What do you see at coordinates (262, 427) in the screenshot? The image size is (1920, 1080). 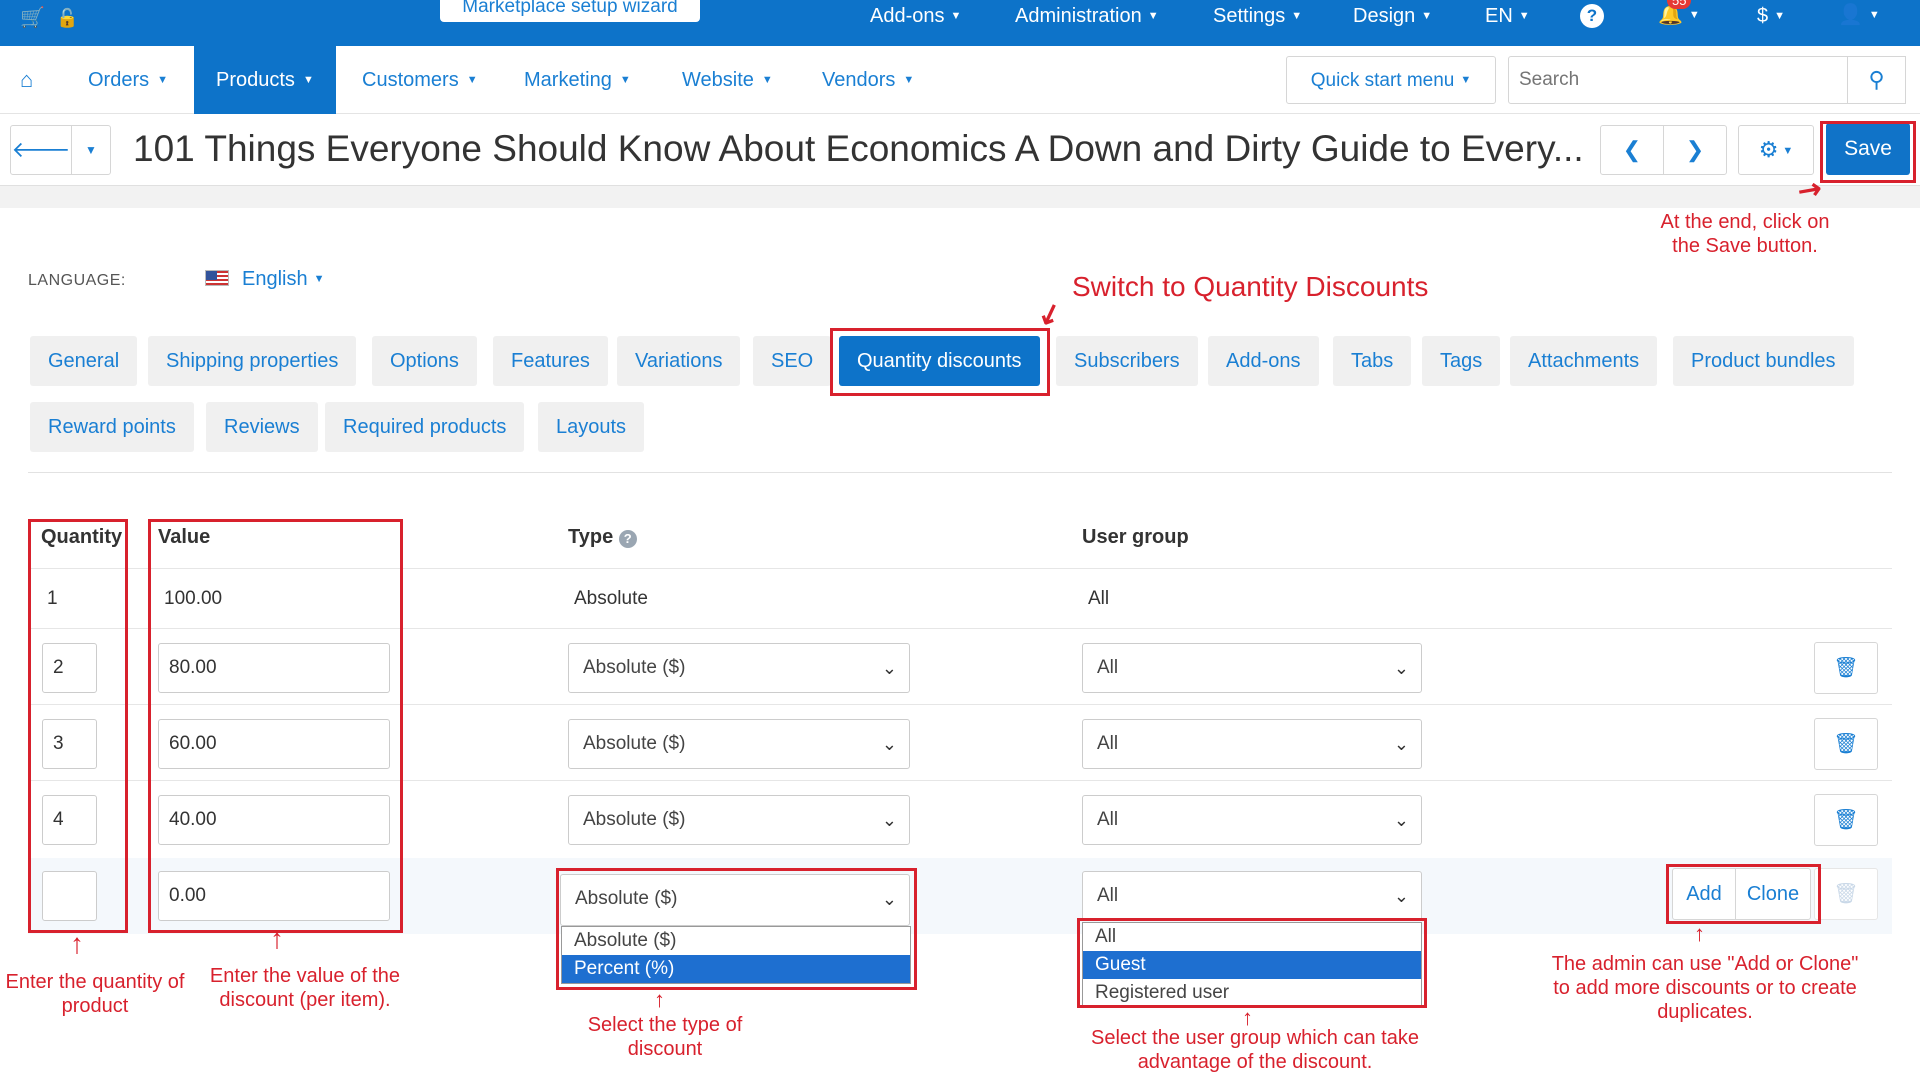 I see `tab-reviews: Reviews` at bounding box center [262, 427].